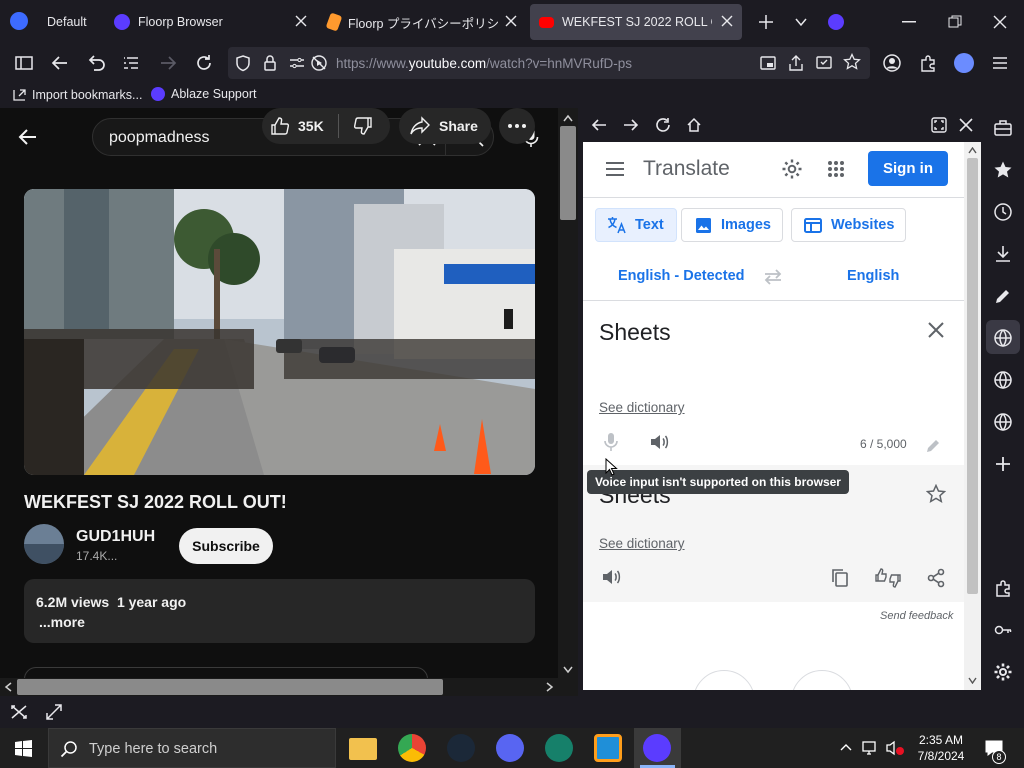  Describe the element at coordinates (517, 126) in the screenshot. I see `more-actions-button` at that location.